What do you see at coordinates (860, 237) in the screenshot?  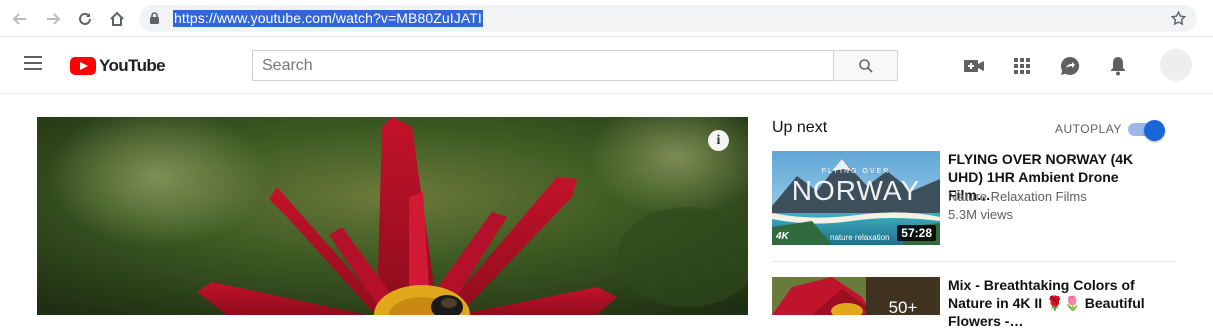 I see `thumbnail-brand-text: nature relaxation` at bounding box center [860, 237].